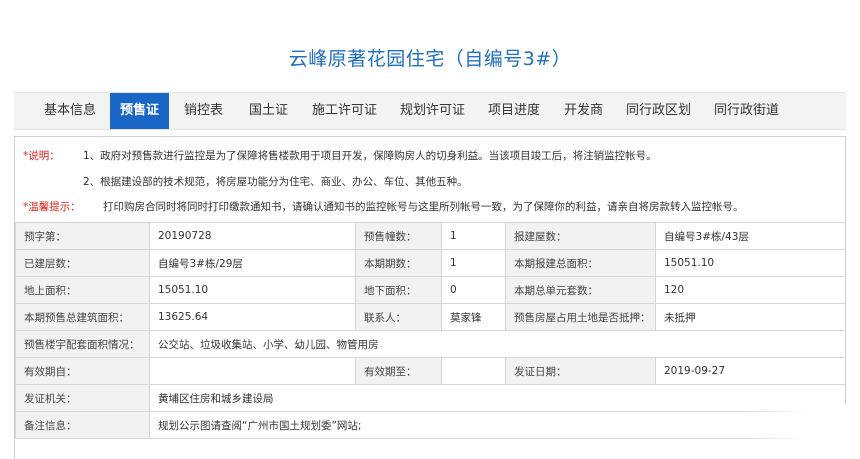 The image size is (860, 459). I want to click on remarks-label: 备注信息：, so click(82, 425).